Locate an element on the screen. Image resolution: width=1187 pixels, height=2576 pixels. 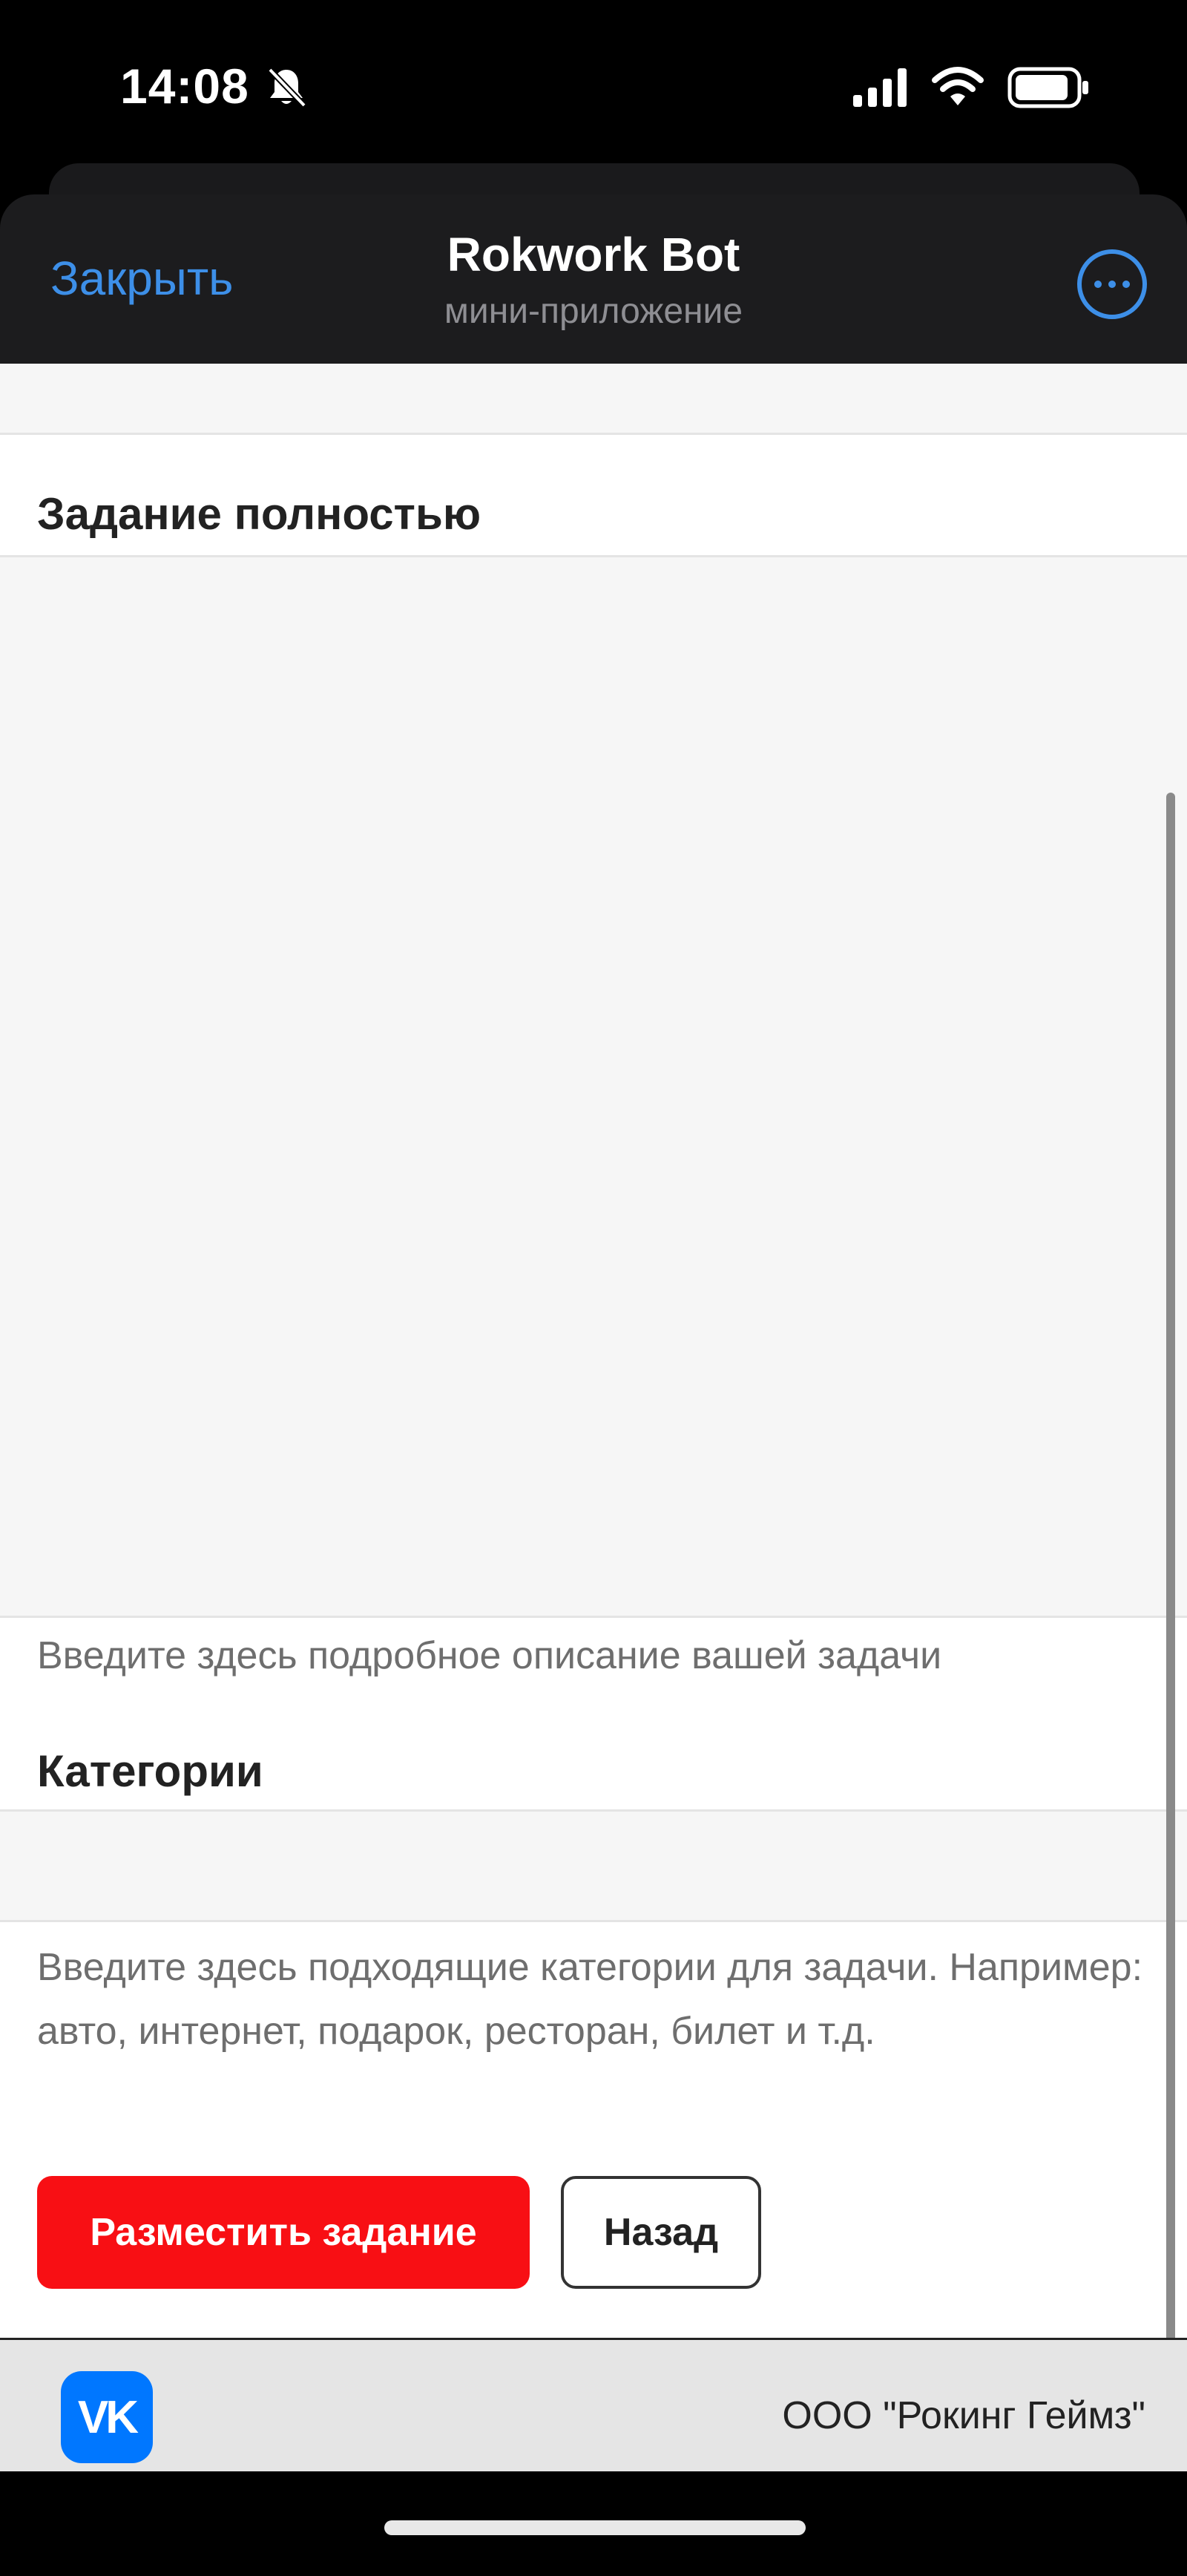
app-title: Rokwork Bot is located at coordinates (593, 255).